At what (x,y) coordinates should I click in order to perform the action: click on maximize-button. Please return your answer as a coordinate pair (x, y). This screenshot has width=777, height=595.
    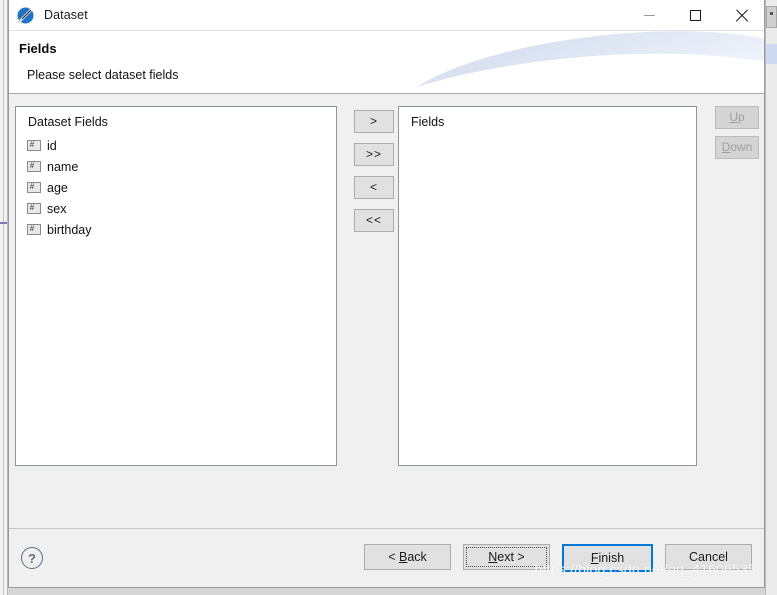
    Looking at the image, I should click on (695, 15).